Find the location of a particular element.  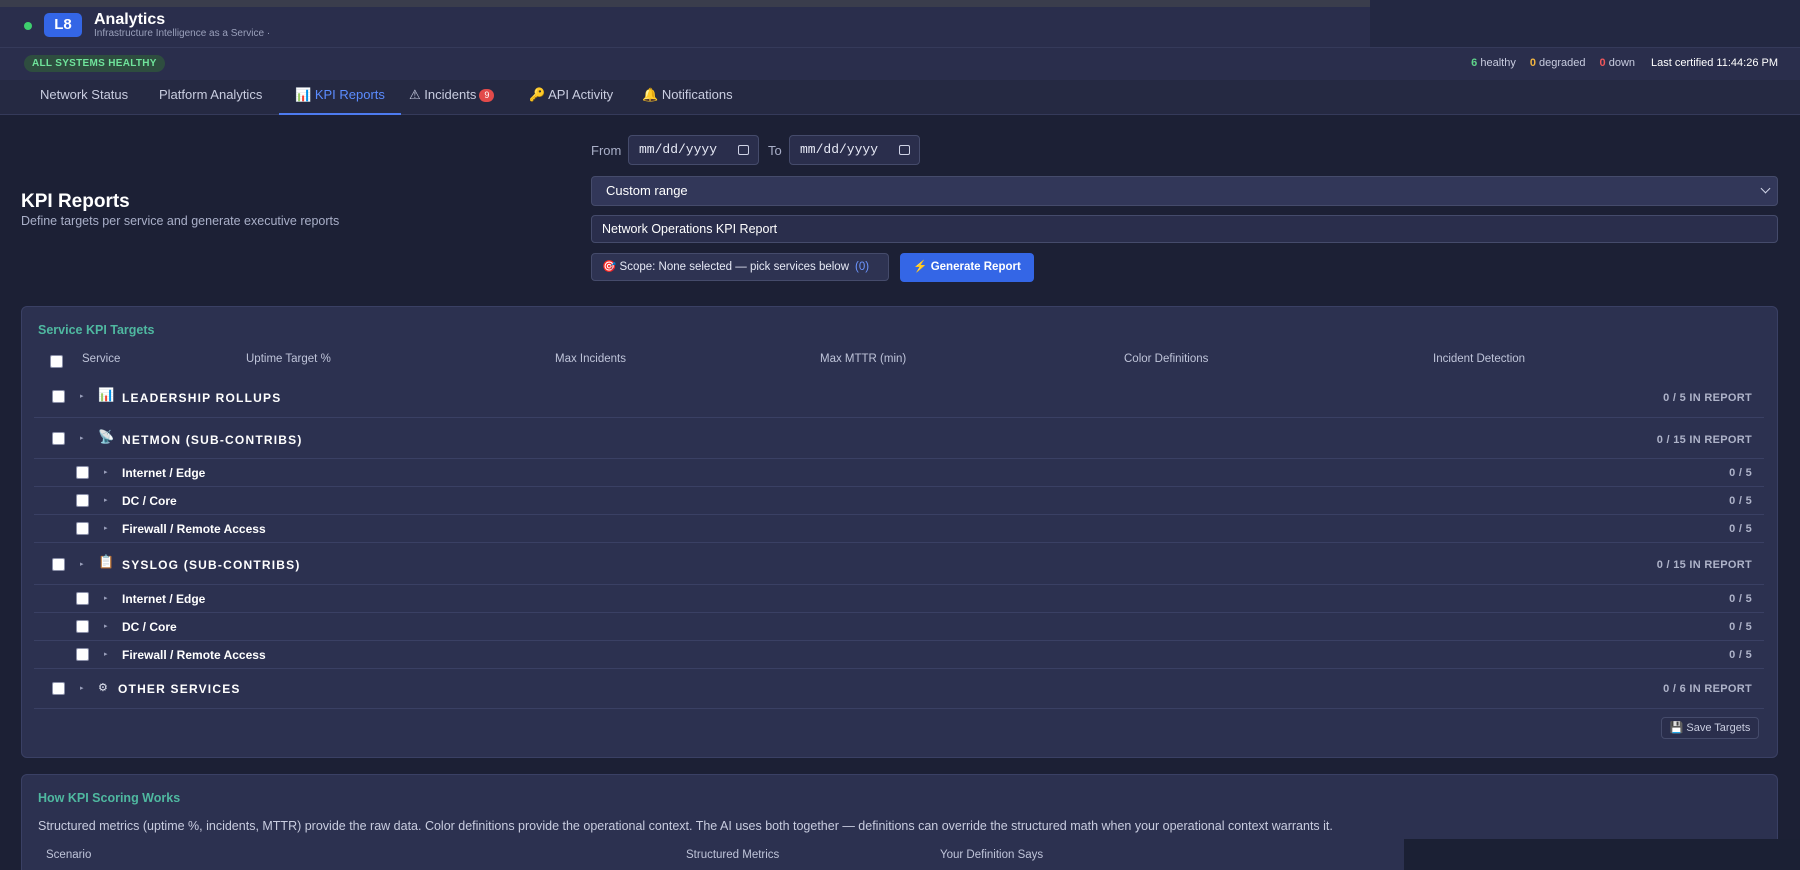

chart-icon: 📊 is located at coordinates (106, 394).